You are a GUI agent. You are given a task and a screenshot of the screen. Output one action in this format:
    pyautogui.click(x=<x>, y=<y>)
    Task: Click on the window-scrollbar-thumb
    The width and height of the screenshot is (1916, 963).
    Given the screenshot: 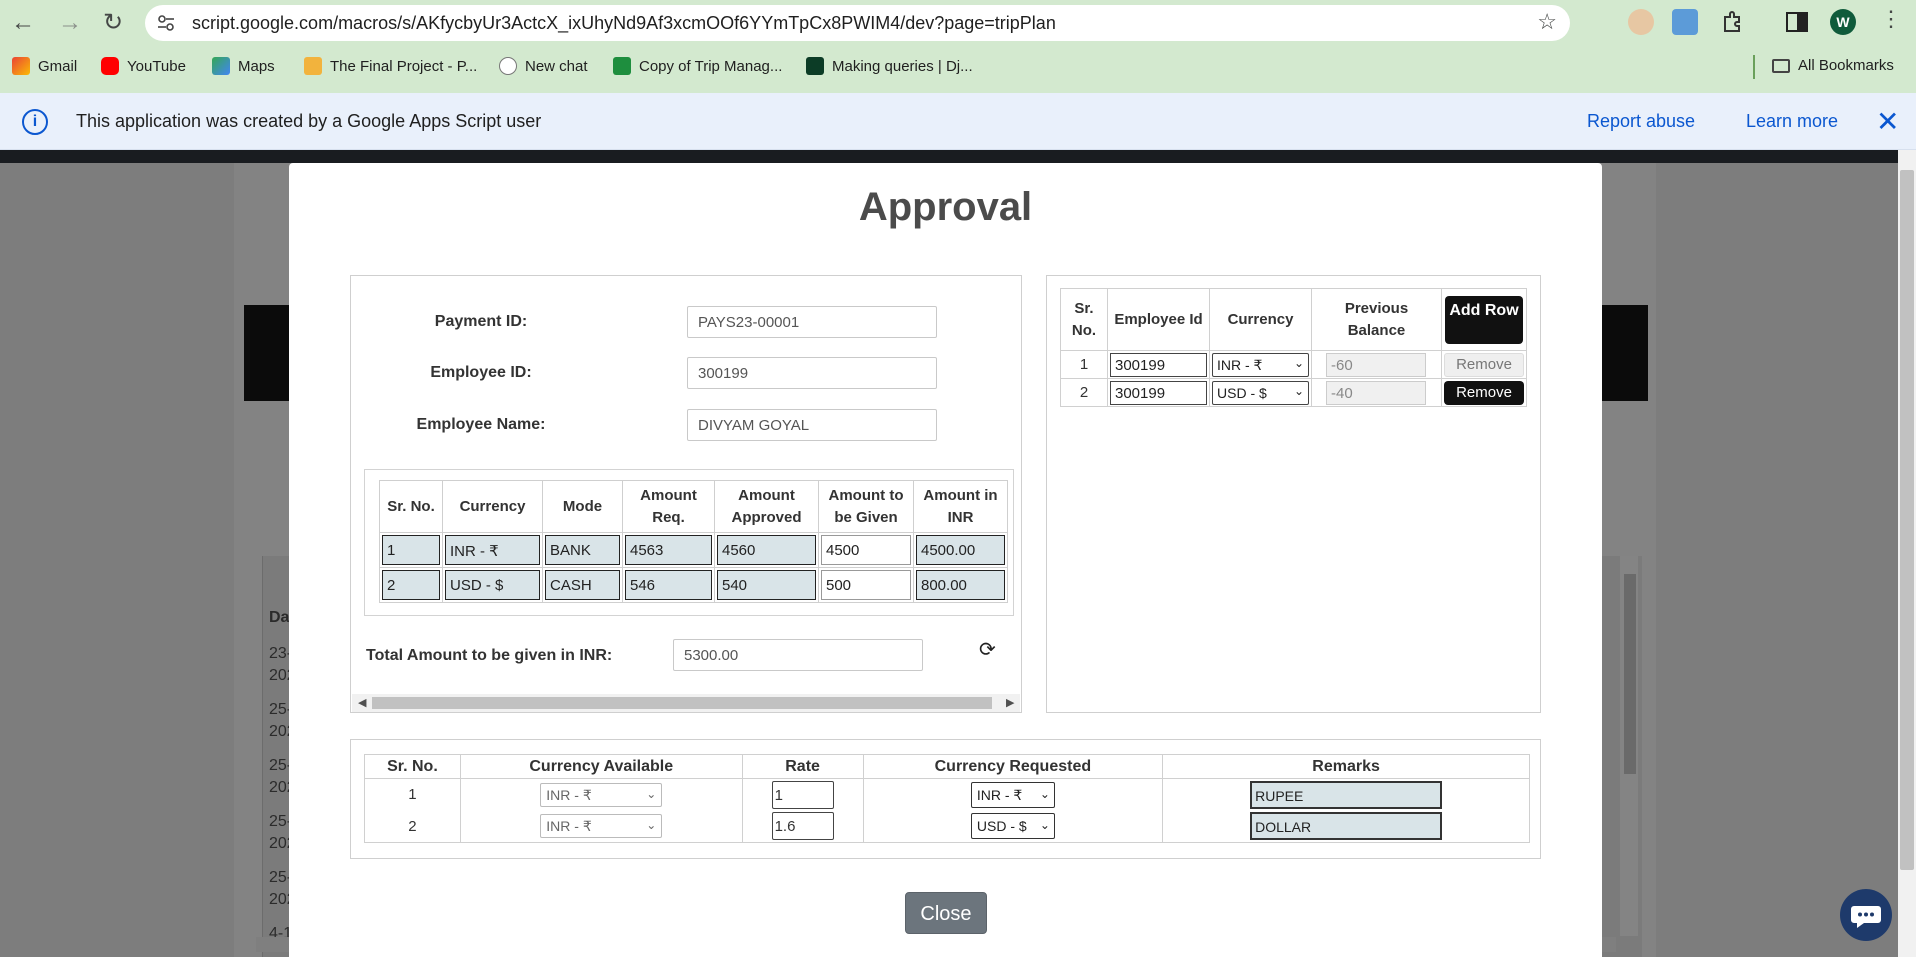 What is the action you would take?
    pyautogui.click(x=1907, y=520)
    